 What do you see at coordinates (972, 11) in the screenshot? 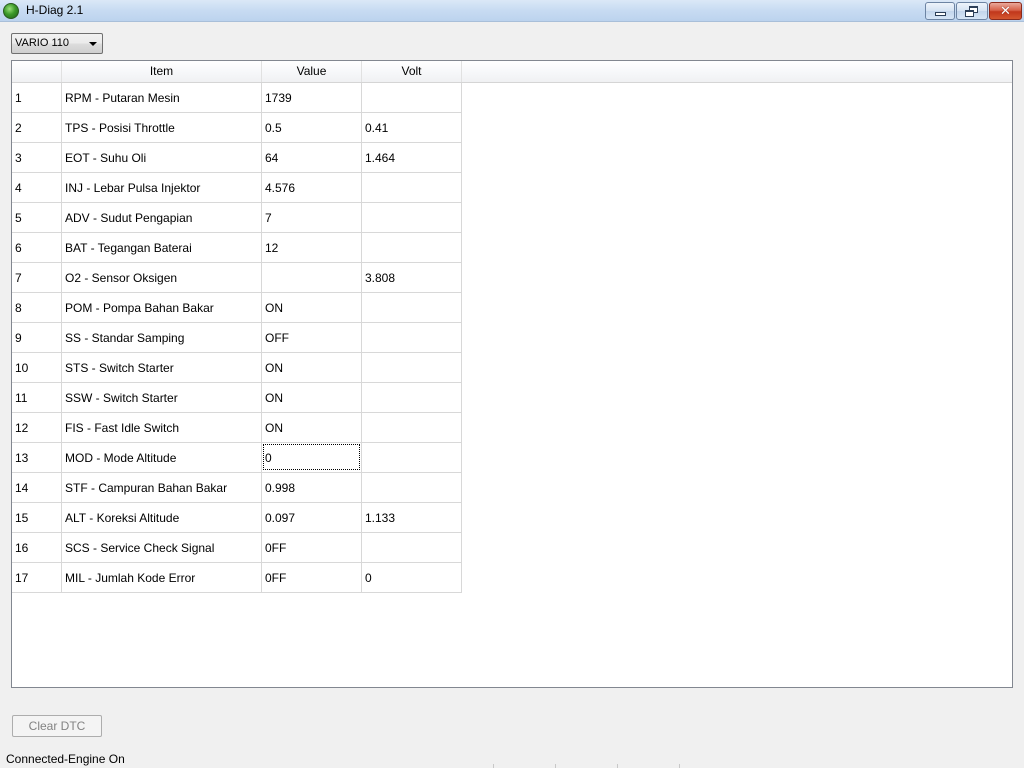
I see `restore-button` at bounding box center [972, 11].